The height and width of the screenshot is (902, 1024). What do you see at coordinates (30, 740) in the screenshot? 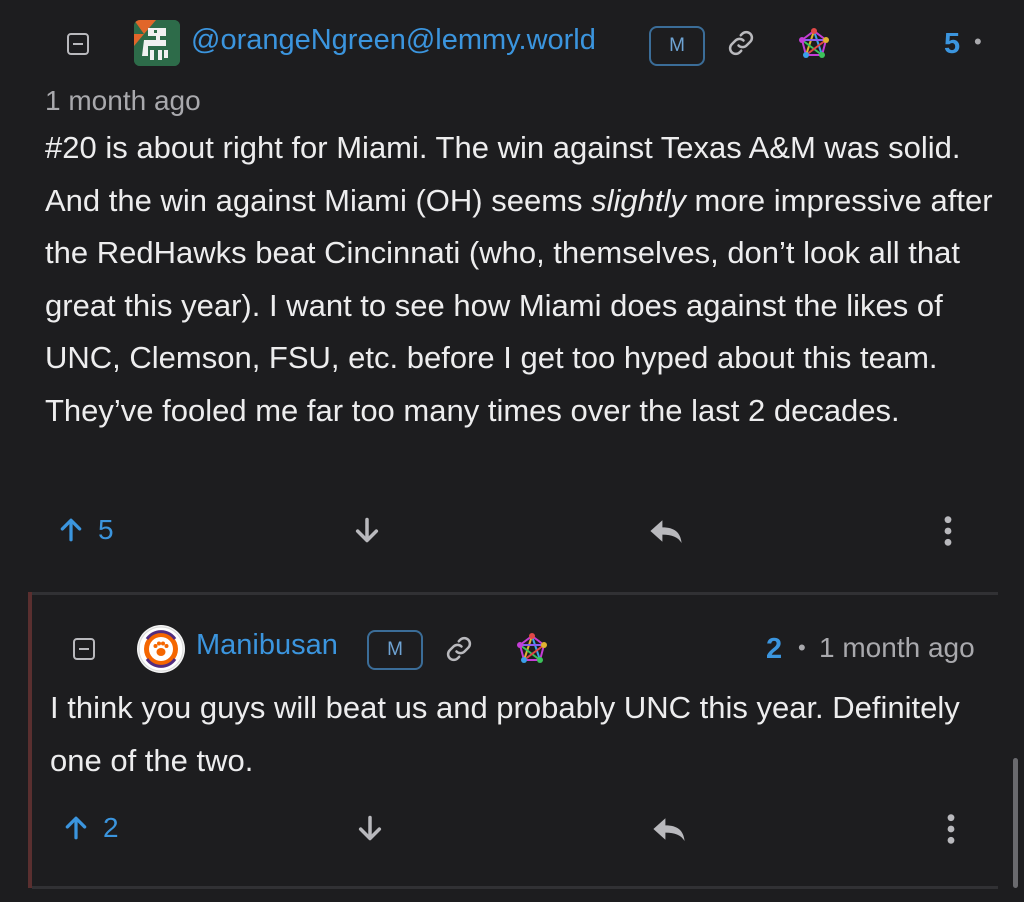
I see `thread-indent-line` at bounding box center [30, 740].